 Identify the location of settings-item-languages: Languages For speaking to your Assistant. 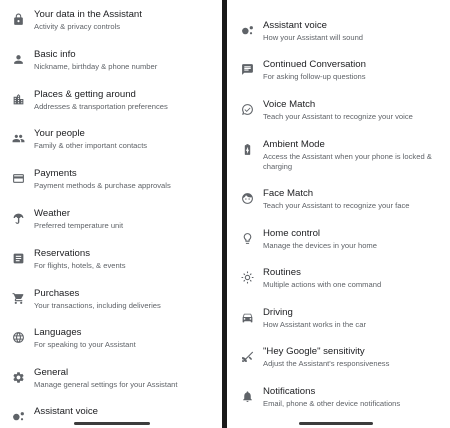
(111, 338).